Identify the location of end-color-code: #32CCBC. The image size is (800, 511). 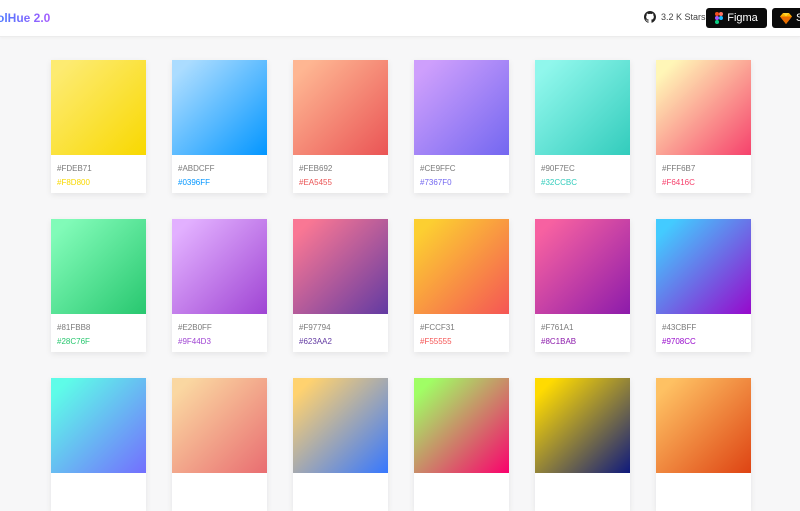
(585, 183).